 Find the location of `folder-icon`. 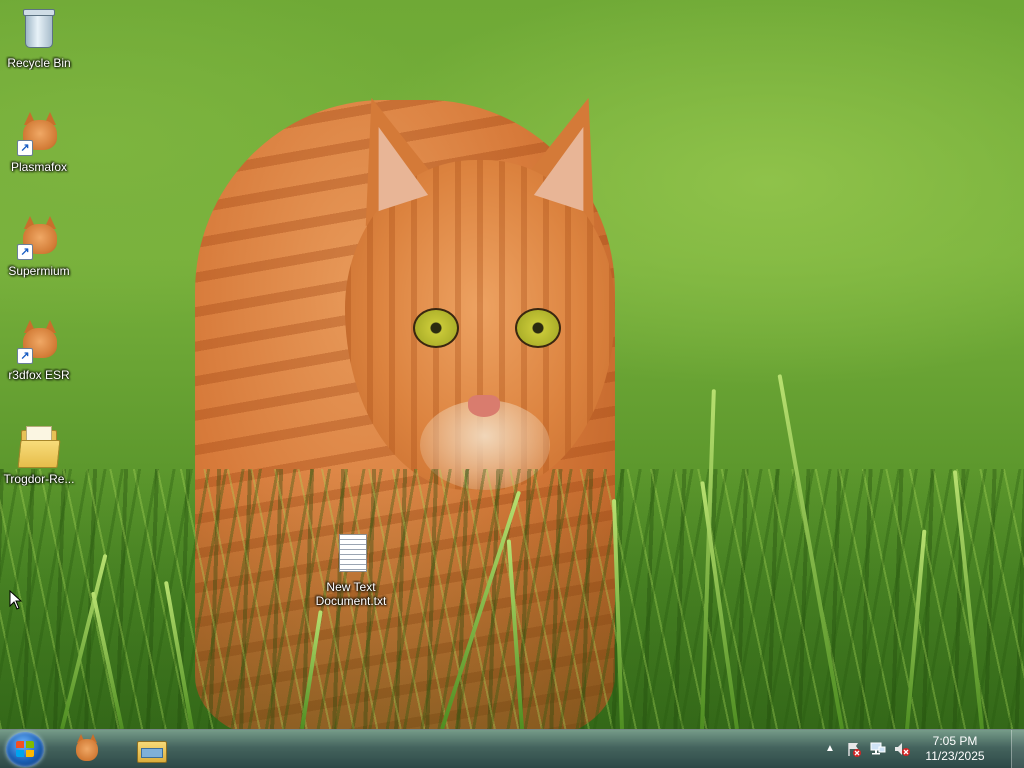

folder-icon is located at coordinates (39, 446).